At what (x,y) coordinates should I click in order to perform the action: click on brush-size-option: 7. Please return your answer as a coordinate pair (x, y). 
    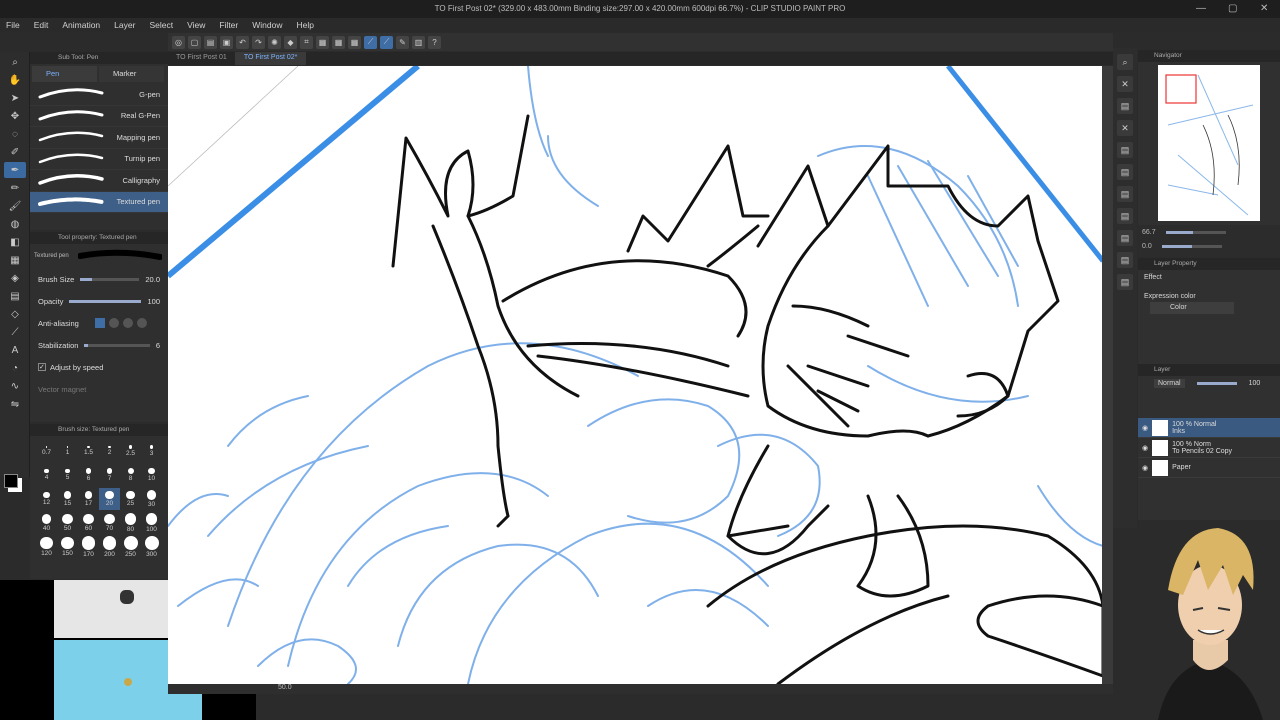
    Looking at the image, I should click on (109, 475).